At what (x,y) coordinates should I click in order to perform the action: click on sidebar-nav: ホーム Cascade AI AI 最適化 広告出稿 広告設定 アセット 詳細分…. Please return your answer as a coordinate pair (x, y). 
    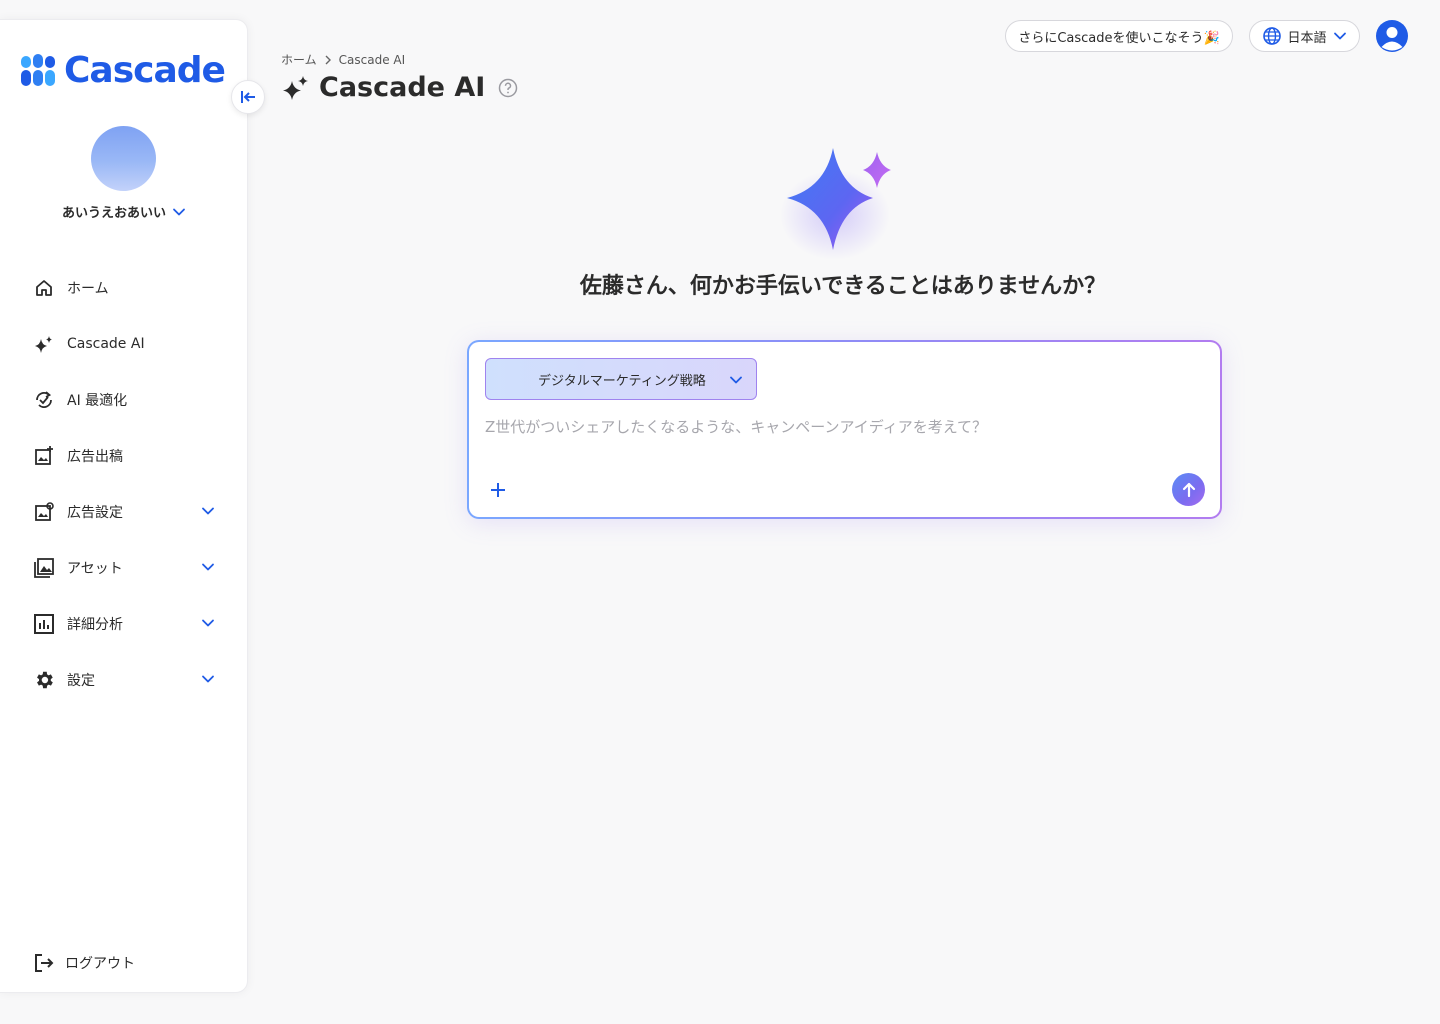
    Looking at the image, I should click on (124, 484).